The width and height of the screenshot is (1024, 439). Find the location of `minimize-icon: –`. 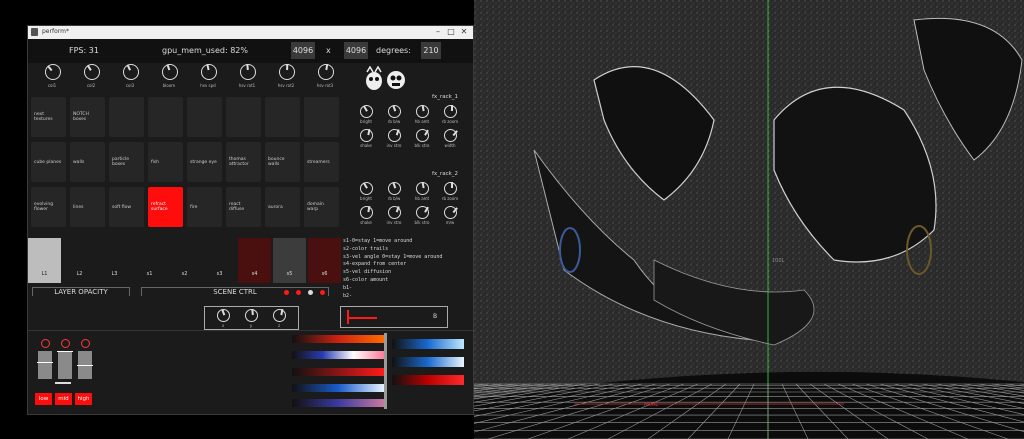

minimize-icon: – is located at coordinates (438, 32).